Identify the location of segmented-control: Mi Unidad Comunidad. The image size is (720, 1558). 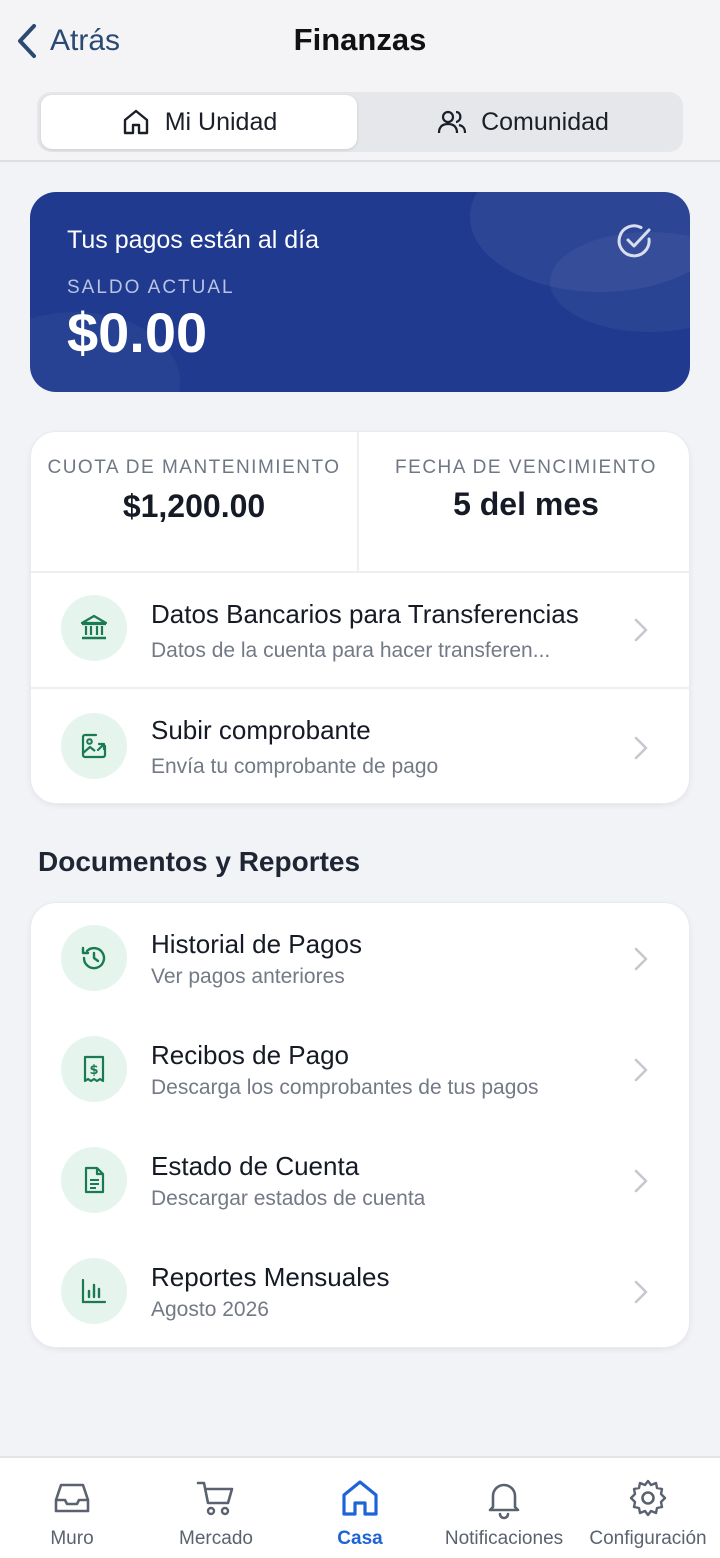
(360, 122).